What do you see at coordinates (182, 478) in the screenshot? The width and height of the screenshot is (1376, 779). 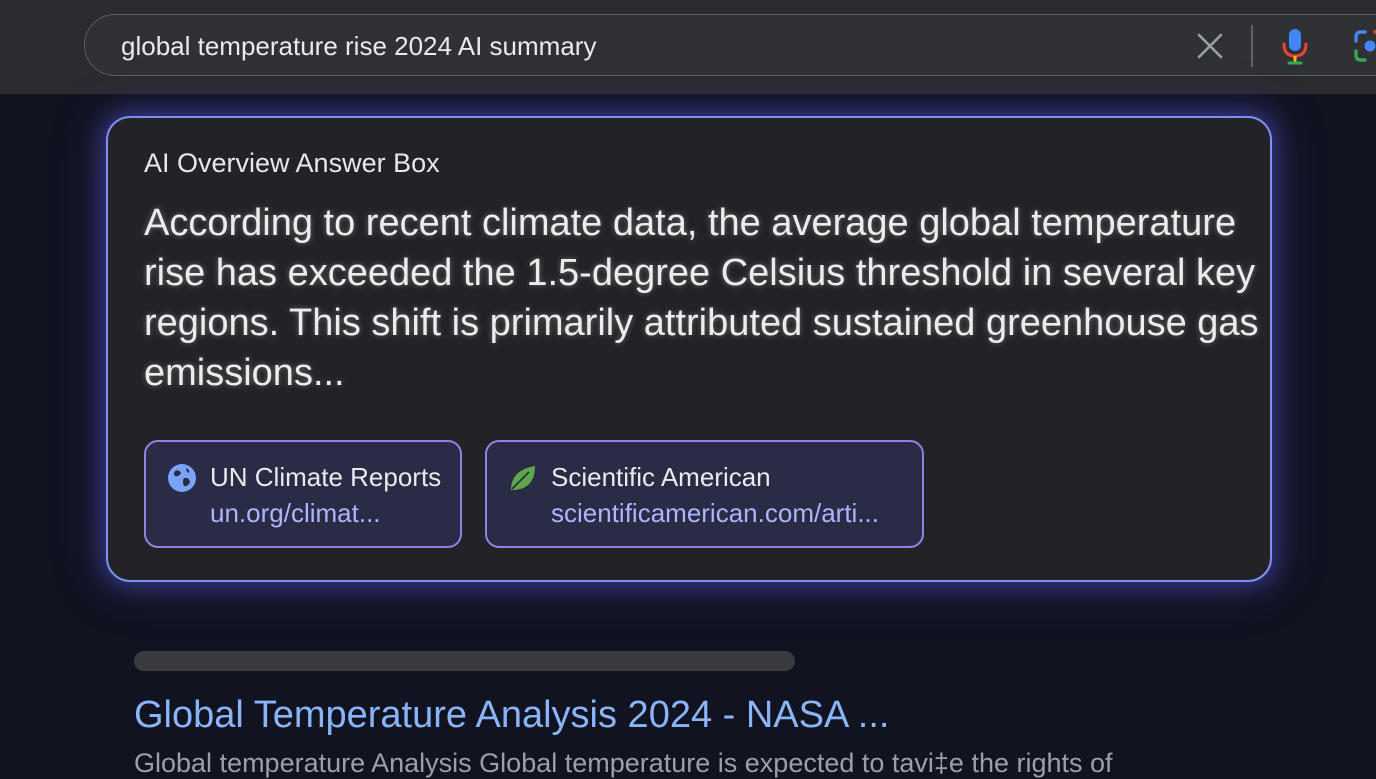 I see `globe-icon` at bounding box center [182, 478].